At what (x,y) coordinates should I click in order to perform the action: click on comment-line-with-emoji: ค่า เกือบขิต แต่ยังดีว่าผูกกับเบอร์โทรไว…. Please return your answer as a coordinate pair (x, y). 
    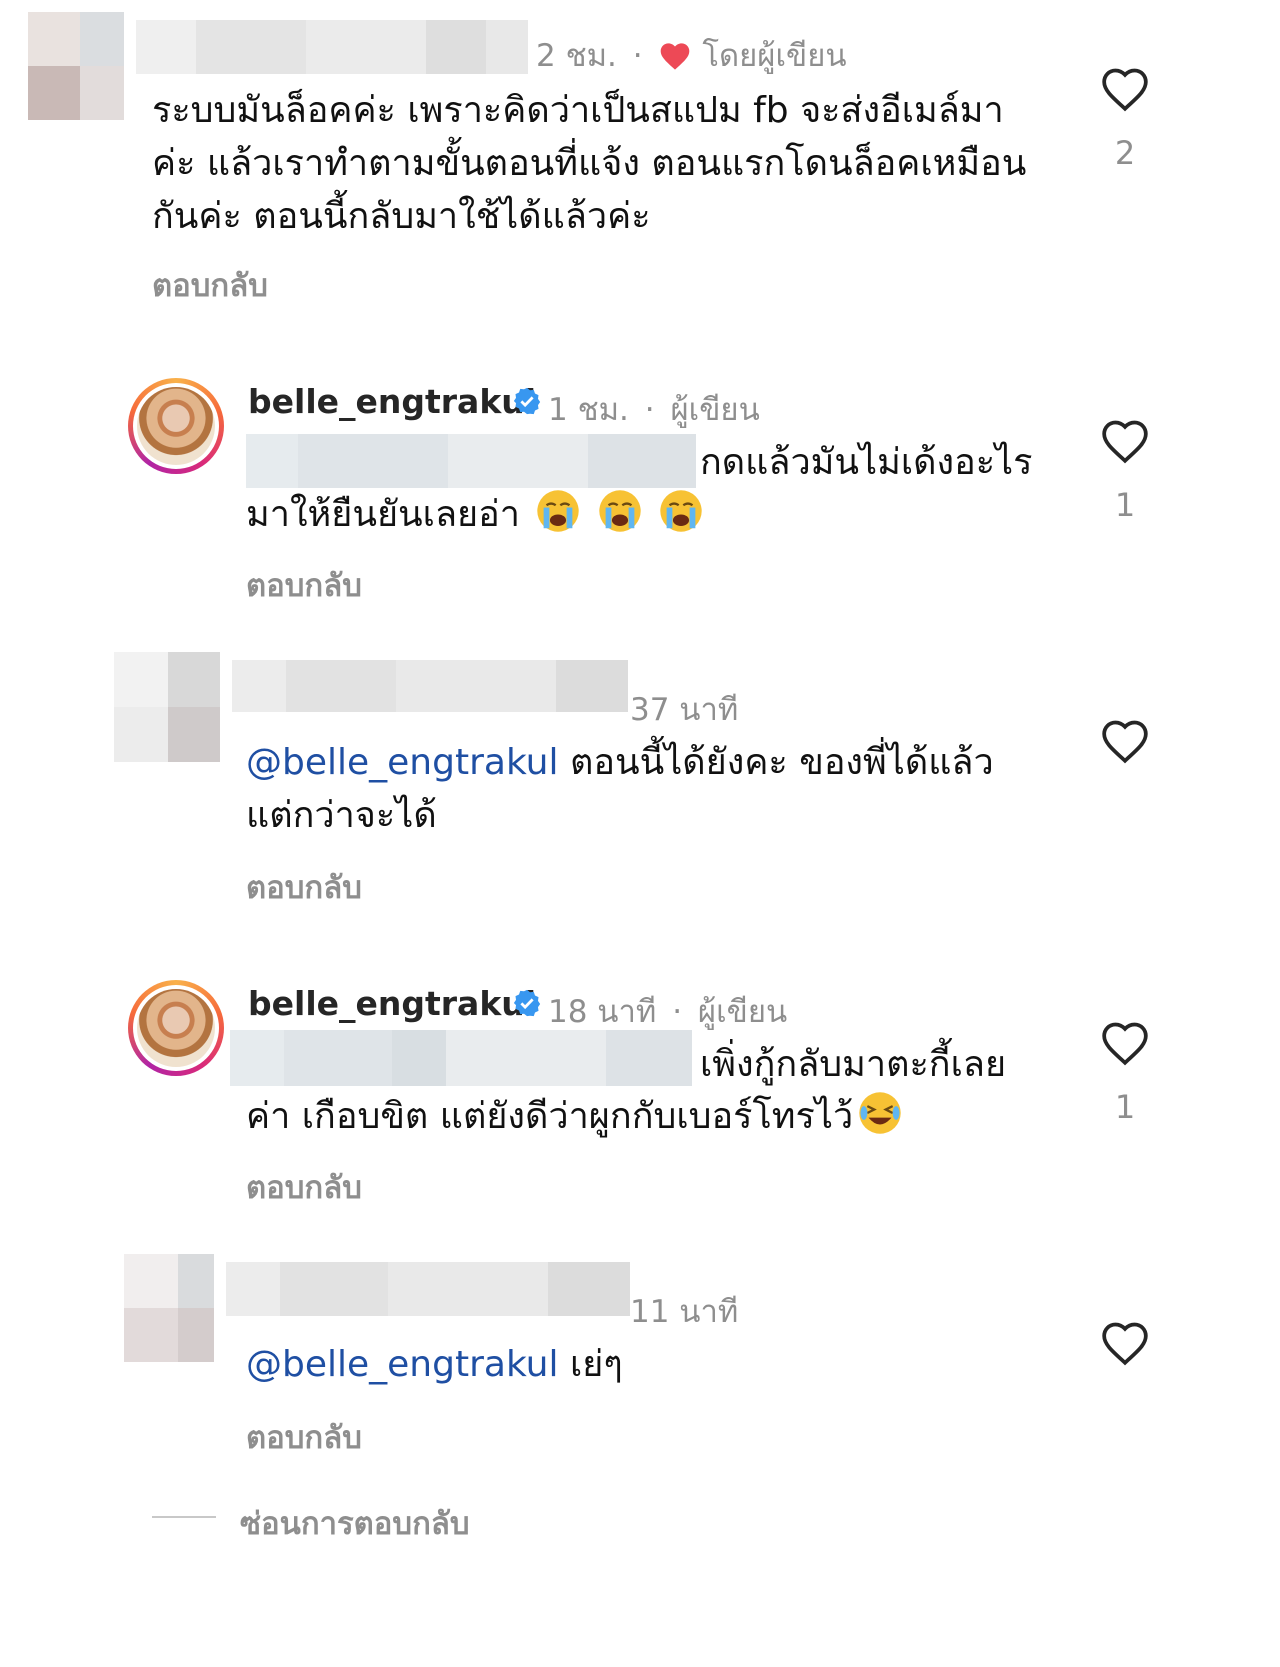
    Looking at the image, I should click on (574, 1116).